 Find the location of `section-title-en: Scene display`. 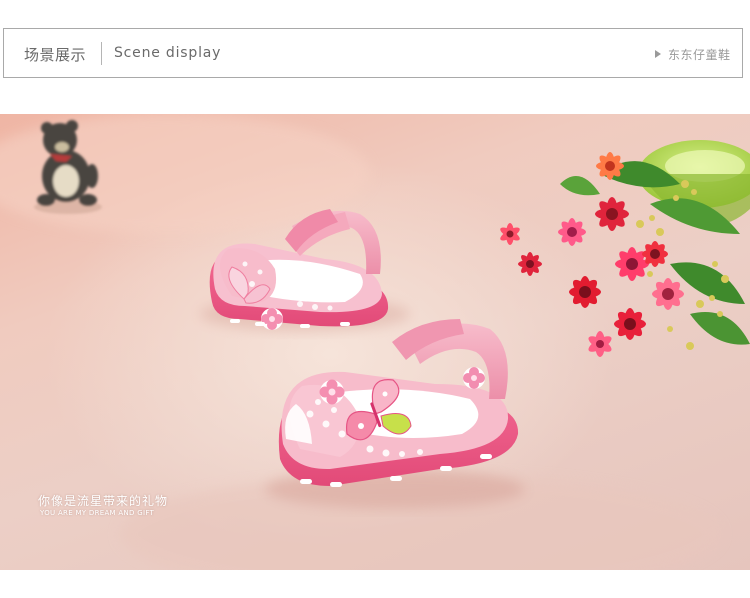

section-title-en: Scene display is located at coordinates (168, 53).